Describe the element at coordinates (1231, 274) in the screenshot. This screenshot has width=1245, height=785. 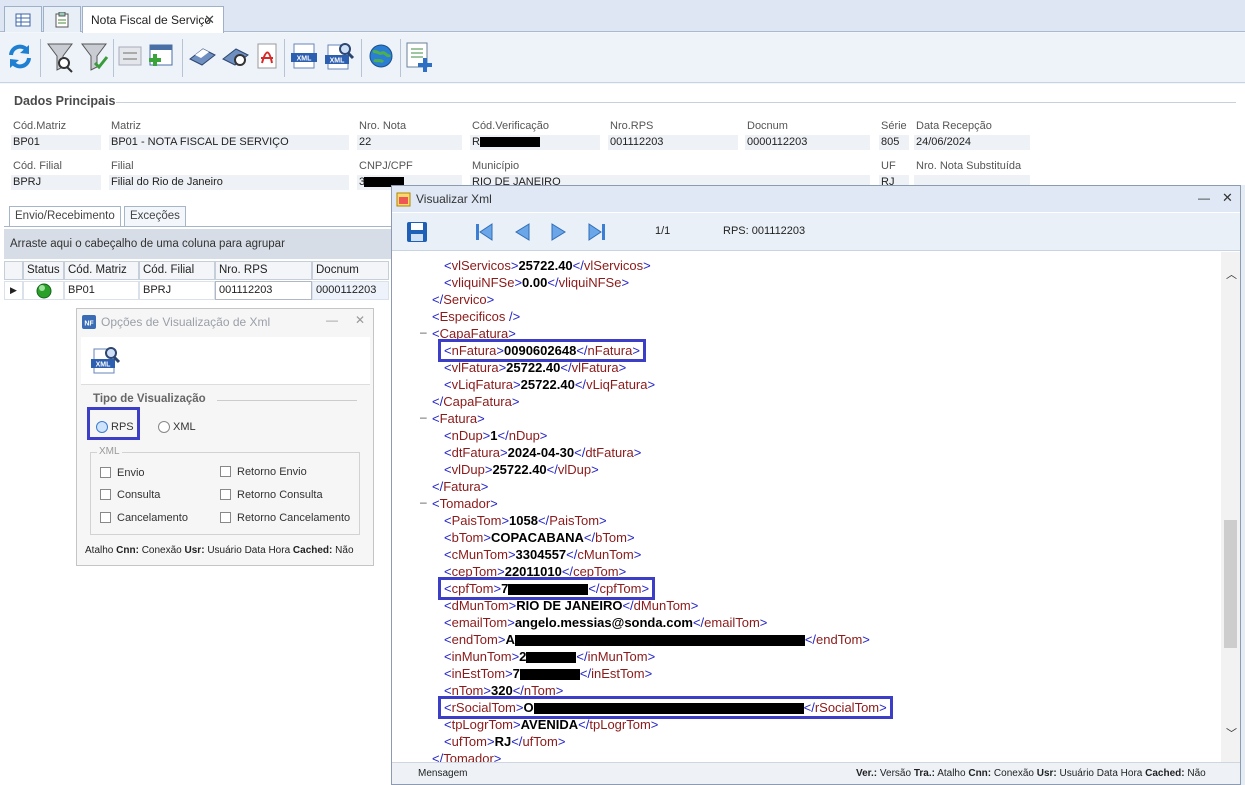
I see `scroll-up-icon: ︿` at that location.